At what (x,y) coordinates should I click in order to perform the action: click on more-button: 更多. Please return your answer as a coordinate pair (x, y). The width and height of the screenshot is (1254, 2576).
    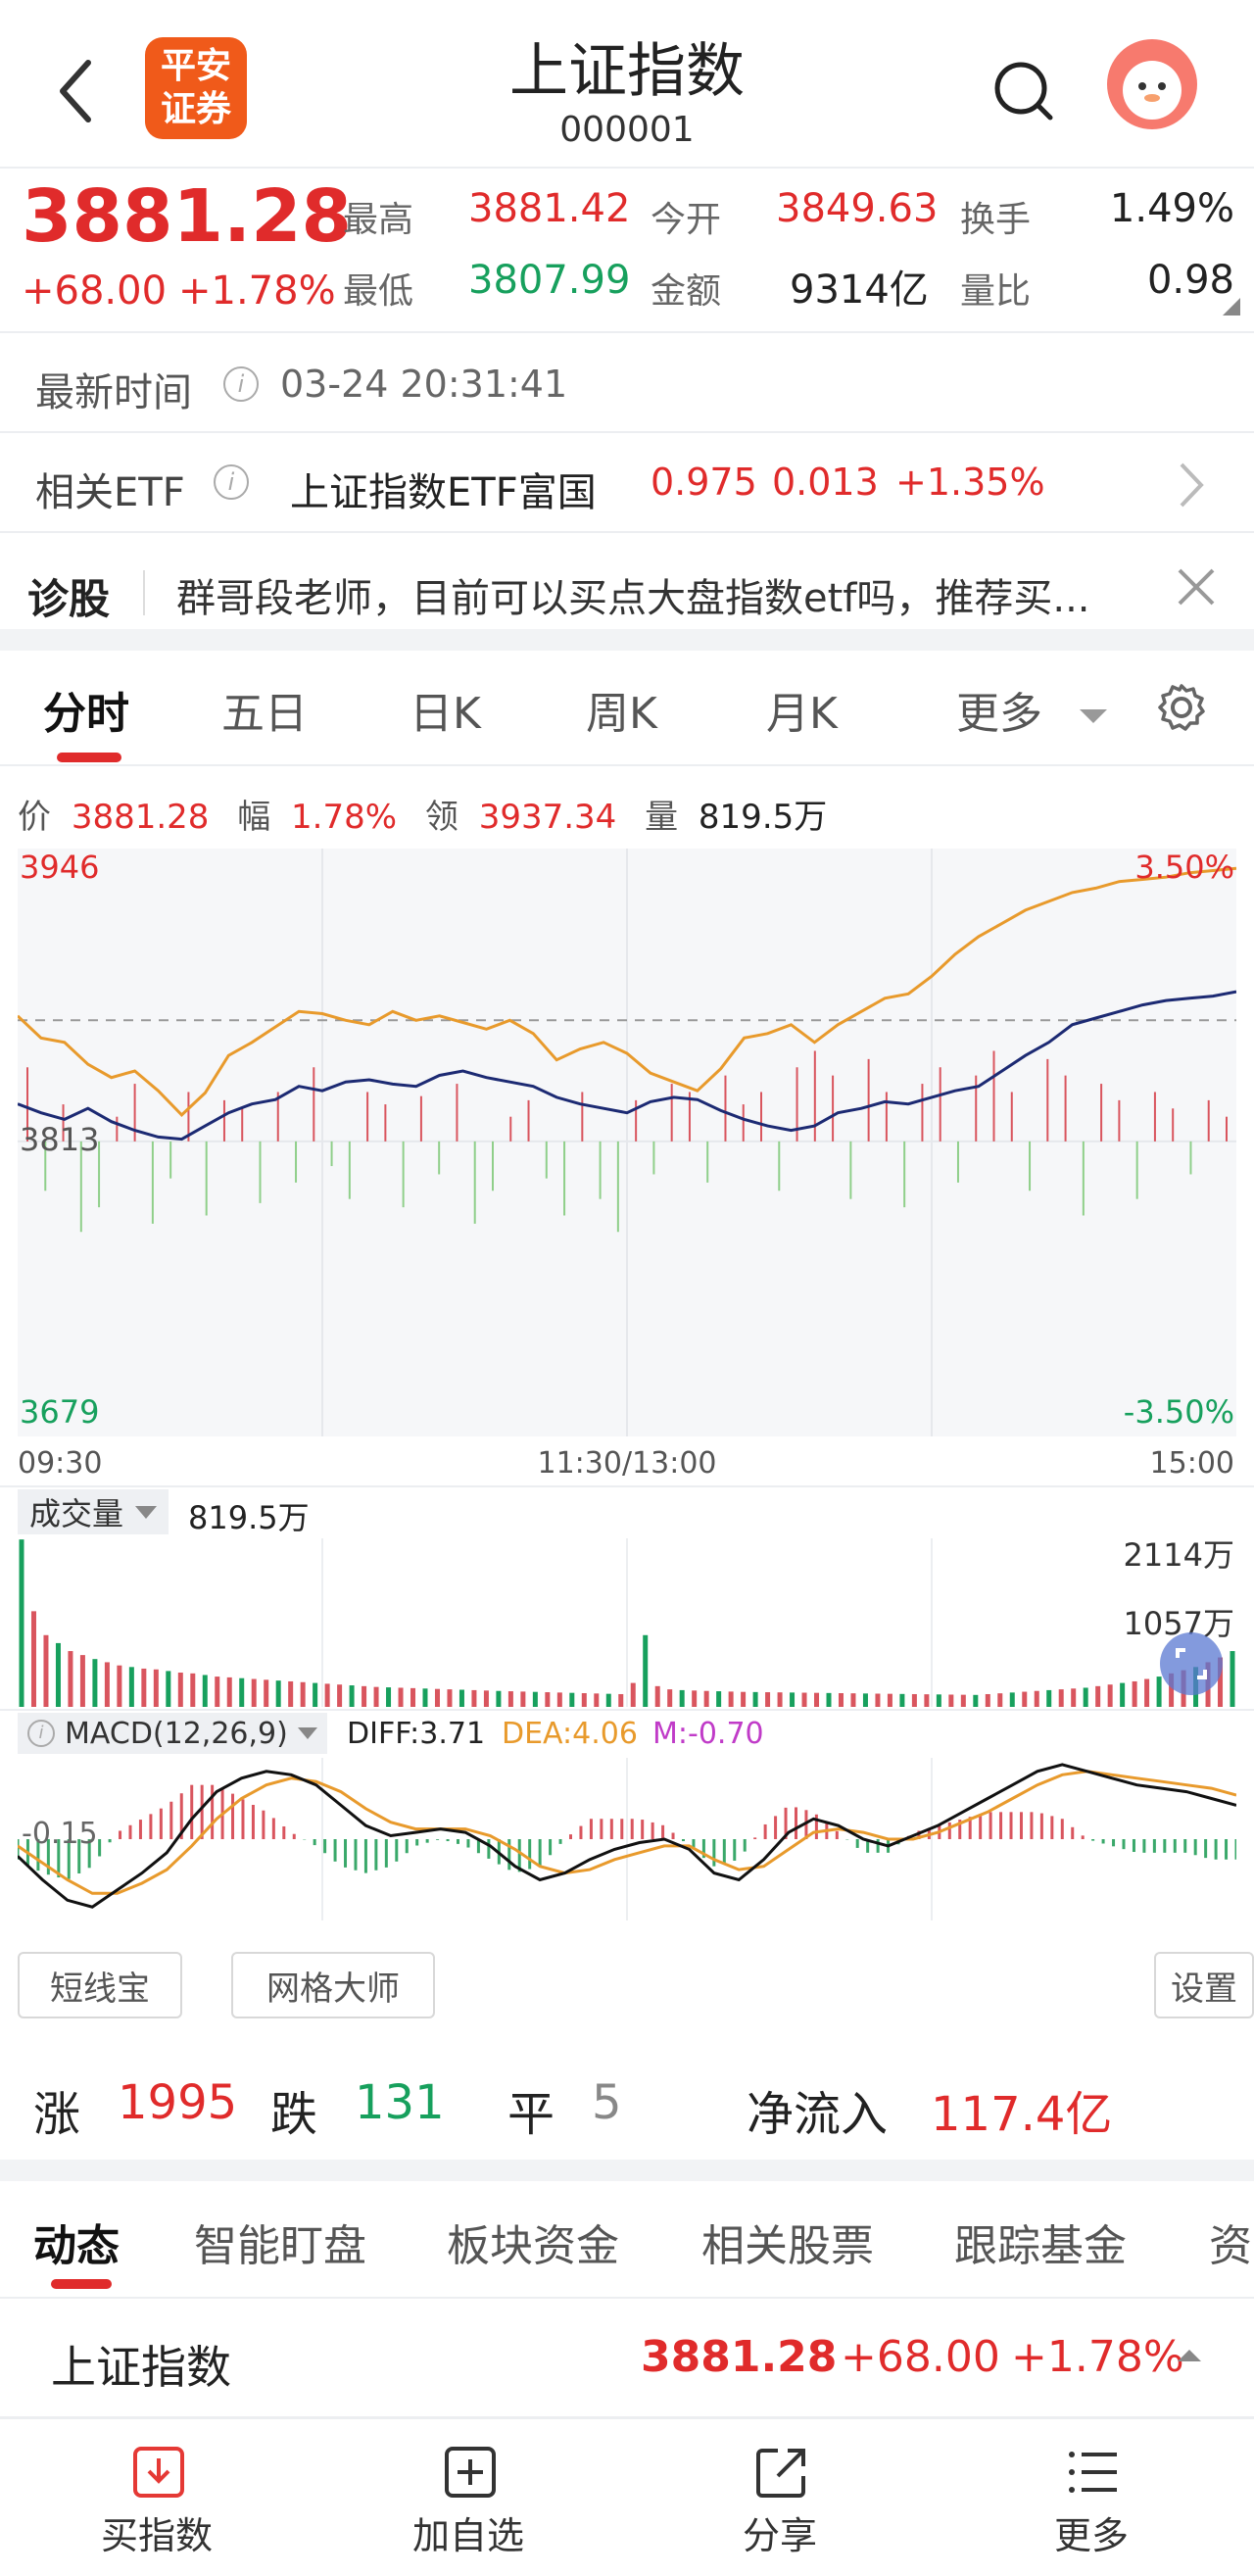
    Looking at the image, I should click on (1091, 2502).